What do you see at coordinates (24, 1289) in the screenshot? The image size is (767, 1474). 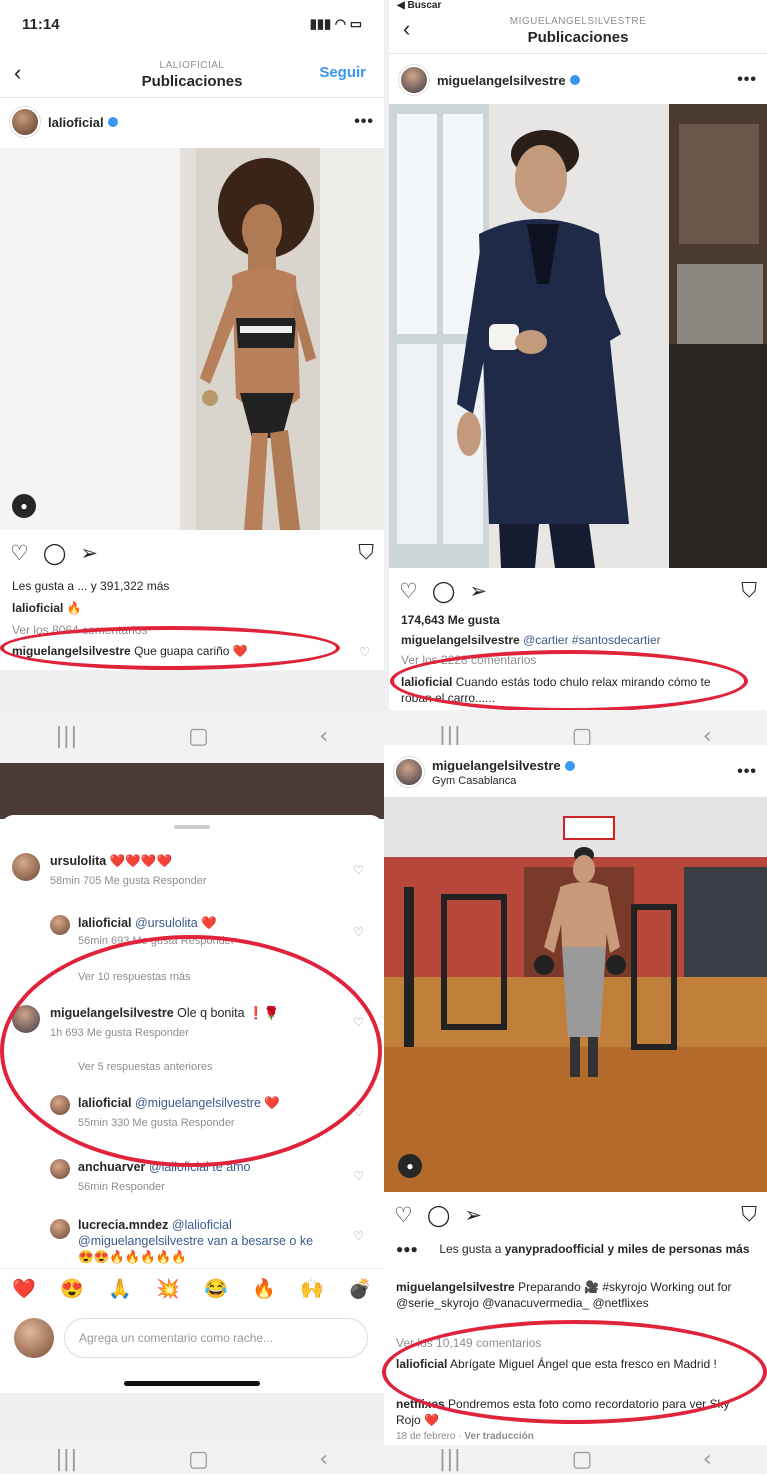 I see `emoji-heart: ❤️` at bounding box center [24, 1289].